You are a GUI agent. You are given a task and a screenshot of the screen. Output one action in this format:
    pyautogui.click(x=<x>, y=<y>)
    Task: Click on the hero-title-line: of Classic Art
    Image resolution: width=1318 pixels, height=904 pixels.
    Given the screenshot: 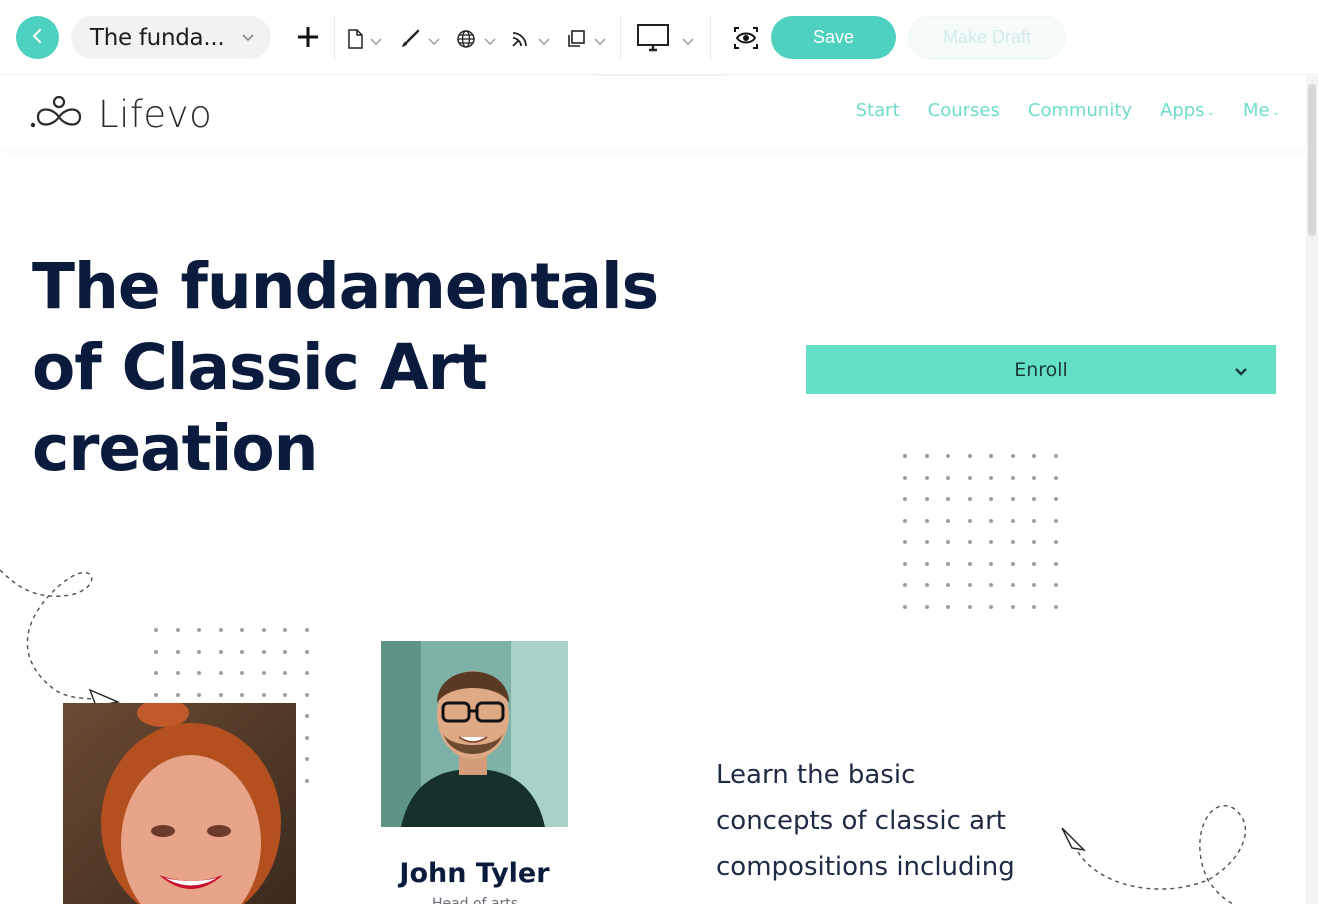 What is the action you would take?
    pyautogui.click(x=260, y=367)
    